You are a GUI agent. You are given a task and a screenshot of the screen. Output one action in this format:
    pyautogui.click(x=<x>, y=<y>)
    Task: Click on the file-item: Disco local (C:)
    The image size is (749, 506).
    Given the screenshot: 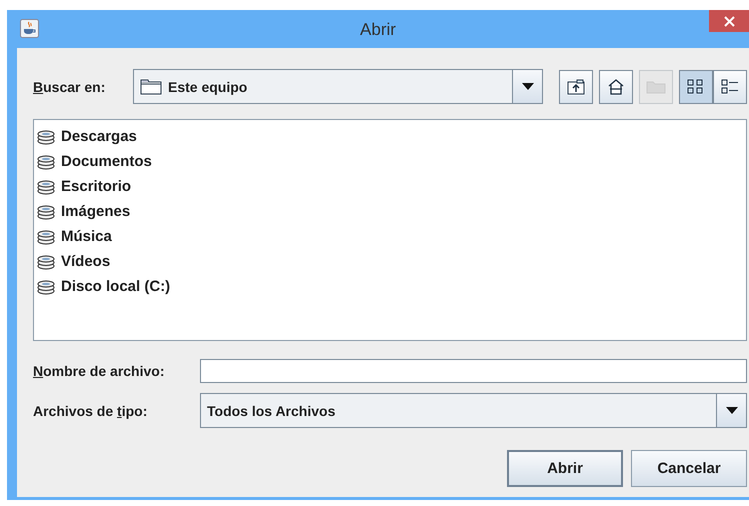 What is the action you would take?
    pyautogui.click(x=115, y=286)
    